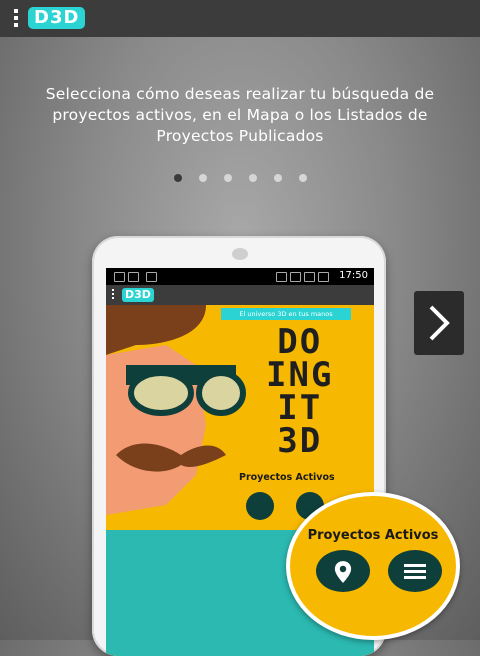 Image resolution: width=480 pixels, height=656 pixels. What do you see at coordinates (281, 277) in the screenshot?
I see `sync-icon` at bounding box center [281, 277].